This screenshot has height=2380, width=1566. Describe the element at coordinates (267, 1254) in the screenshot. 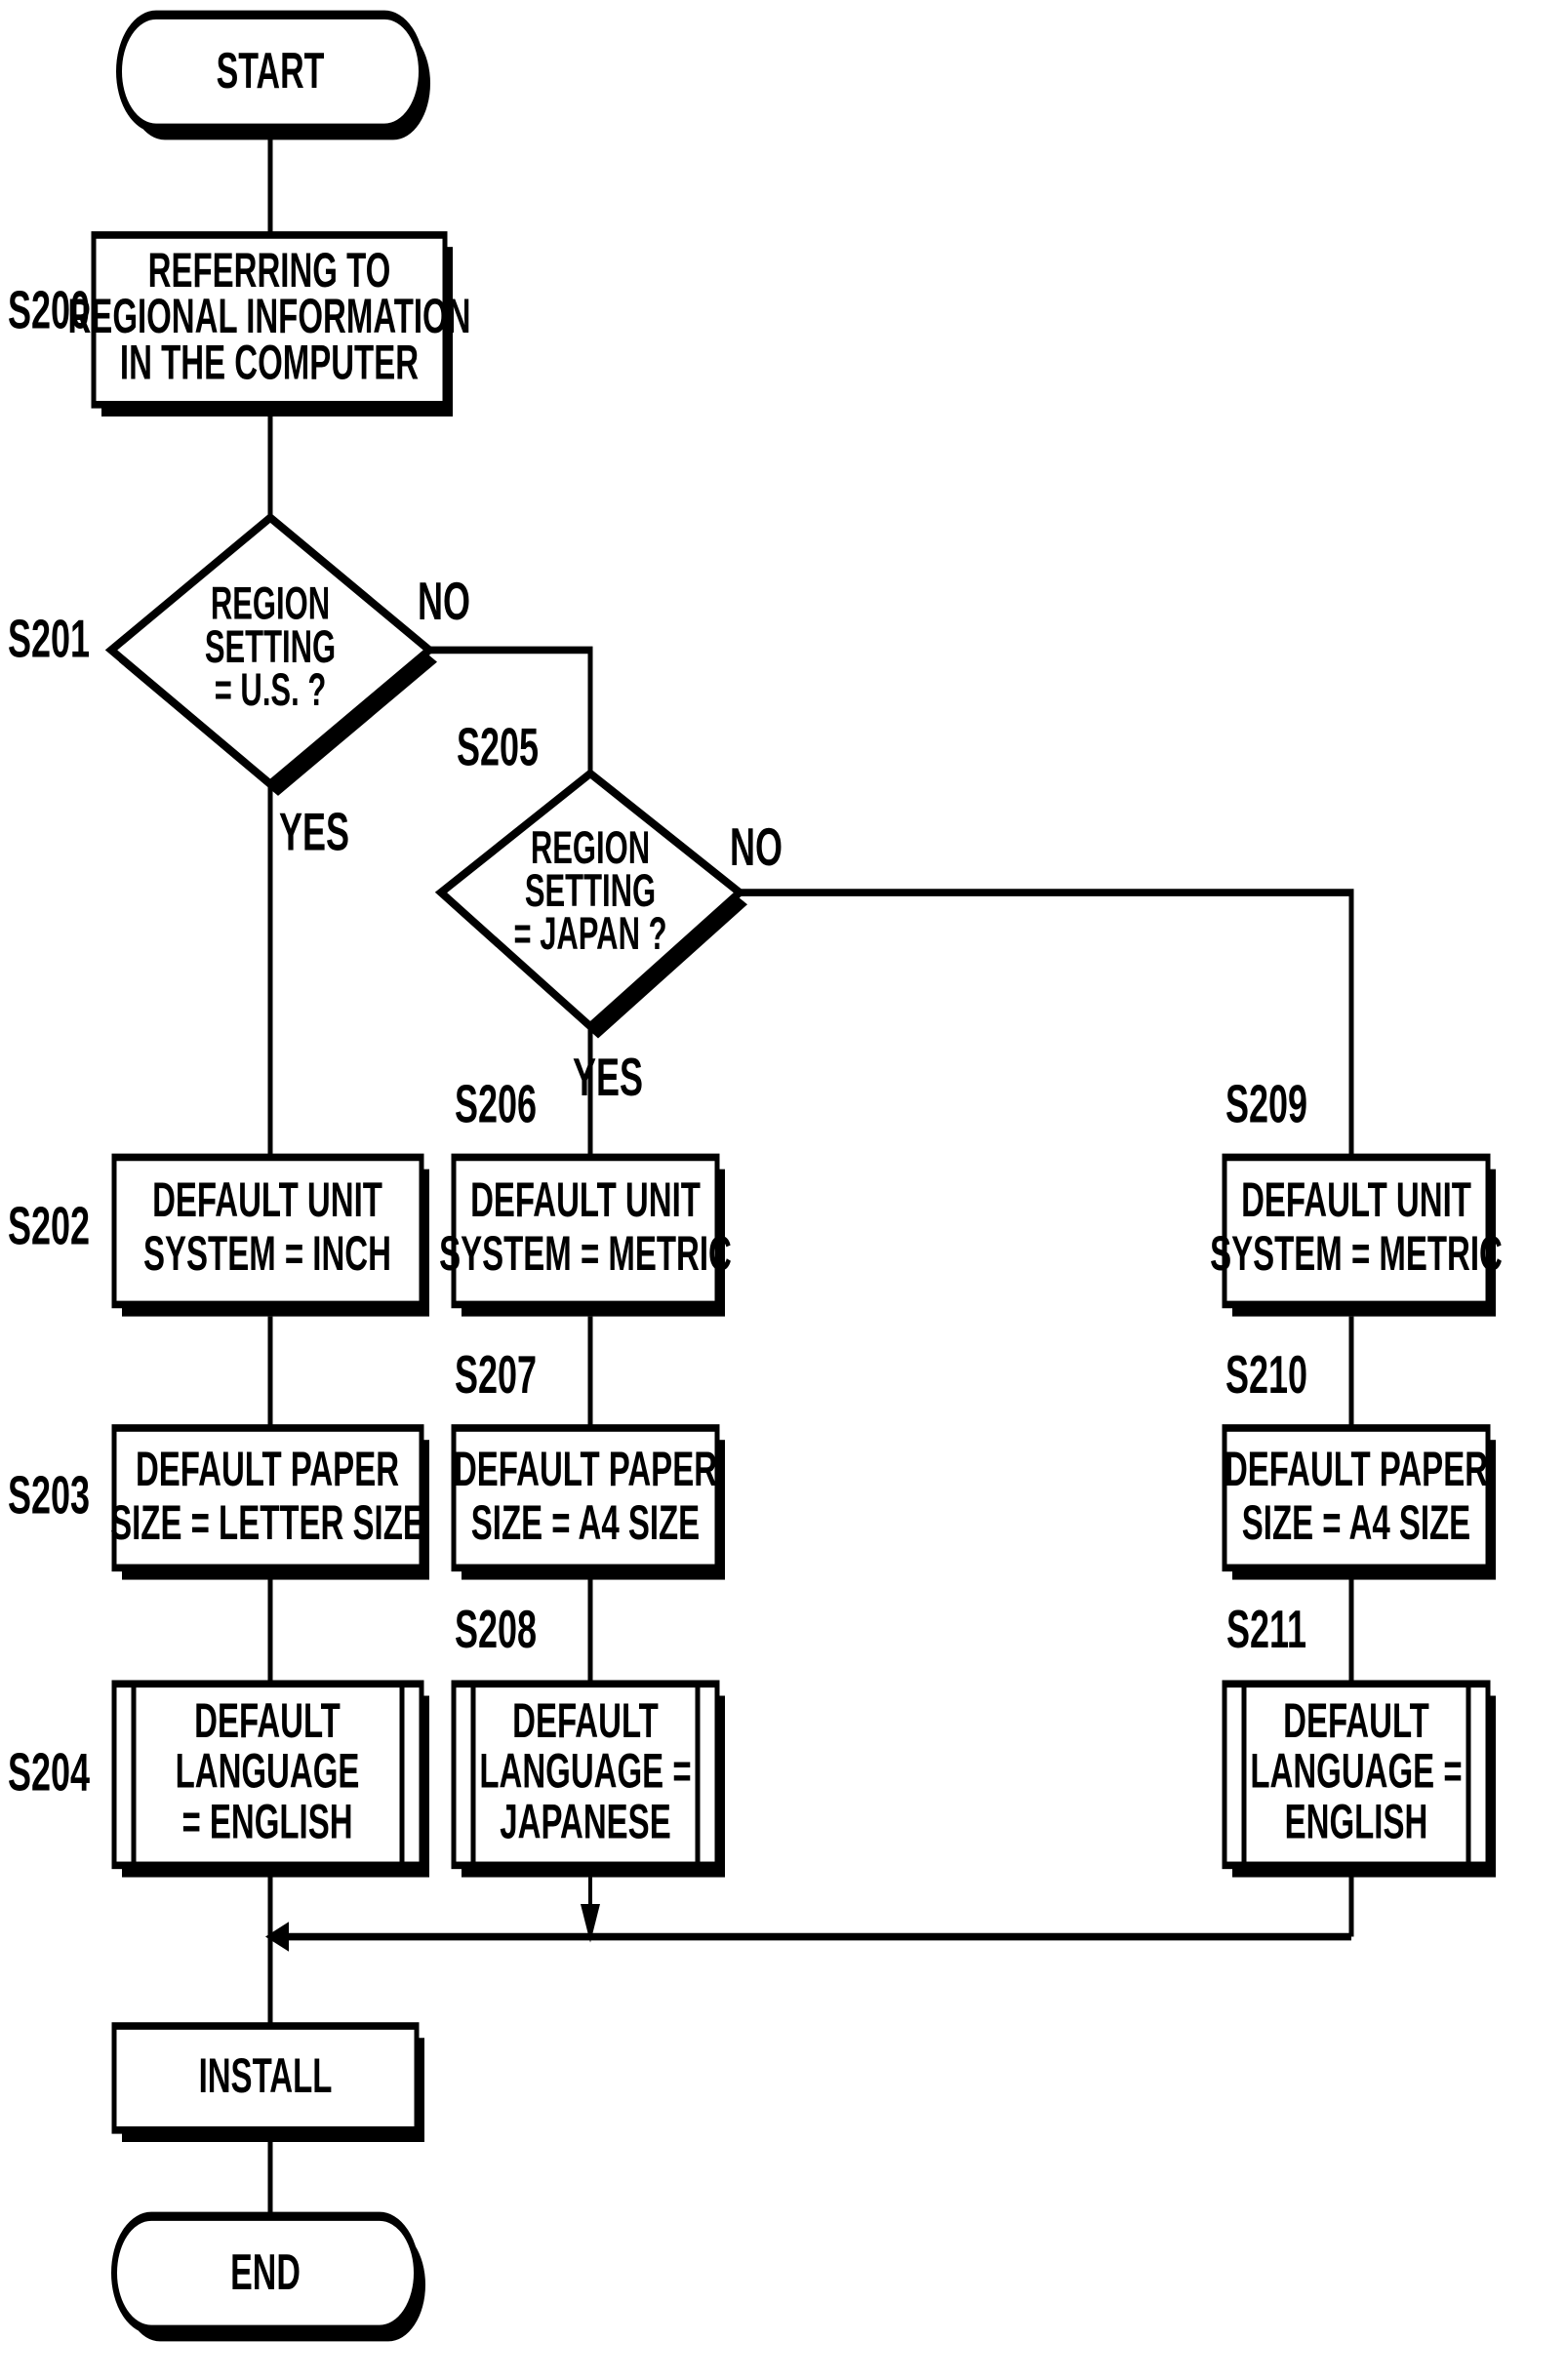

I see `s202-line-1: SYSTEM = INCH` at that location.